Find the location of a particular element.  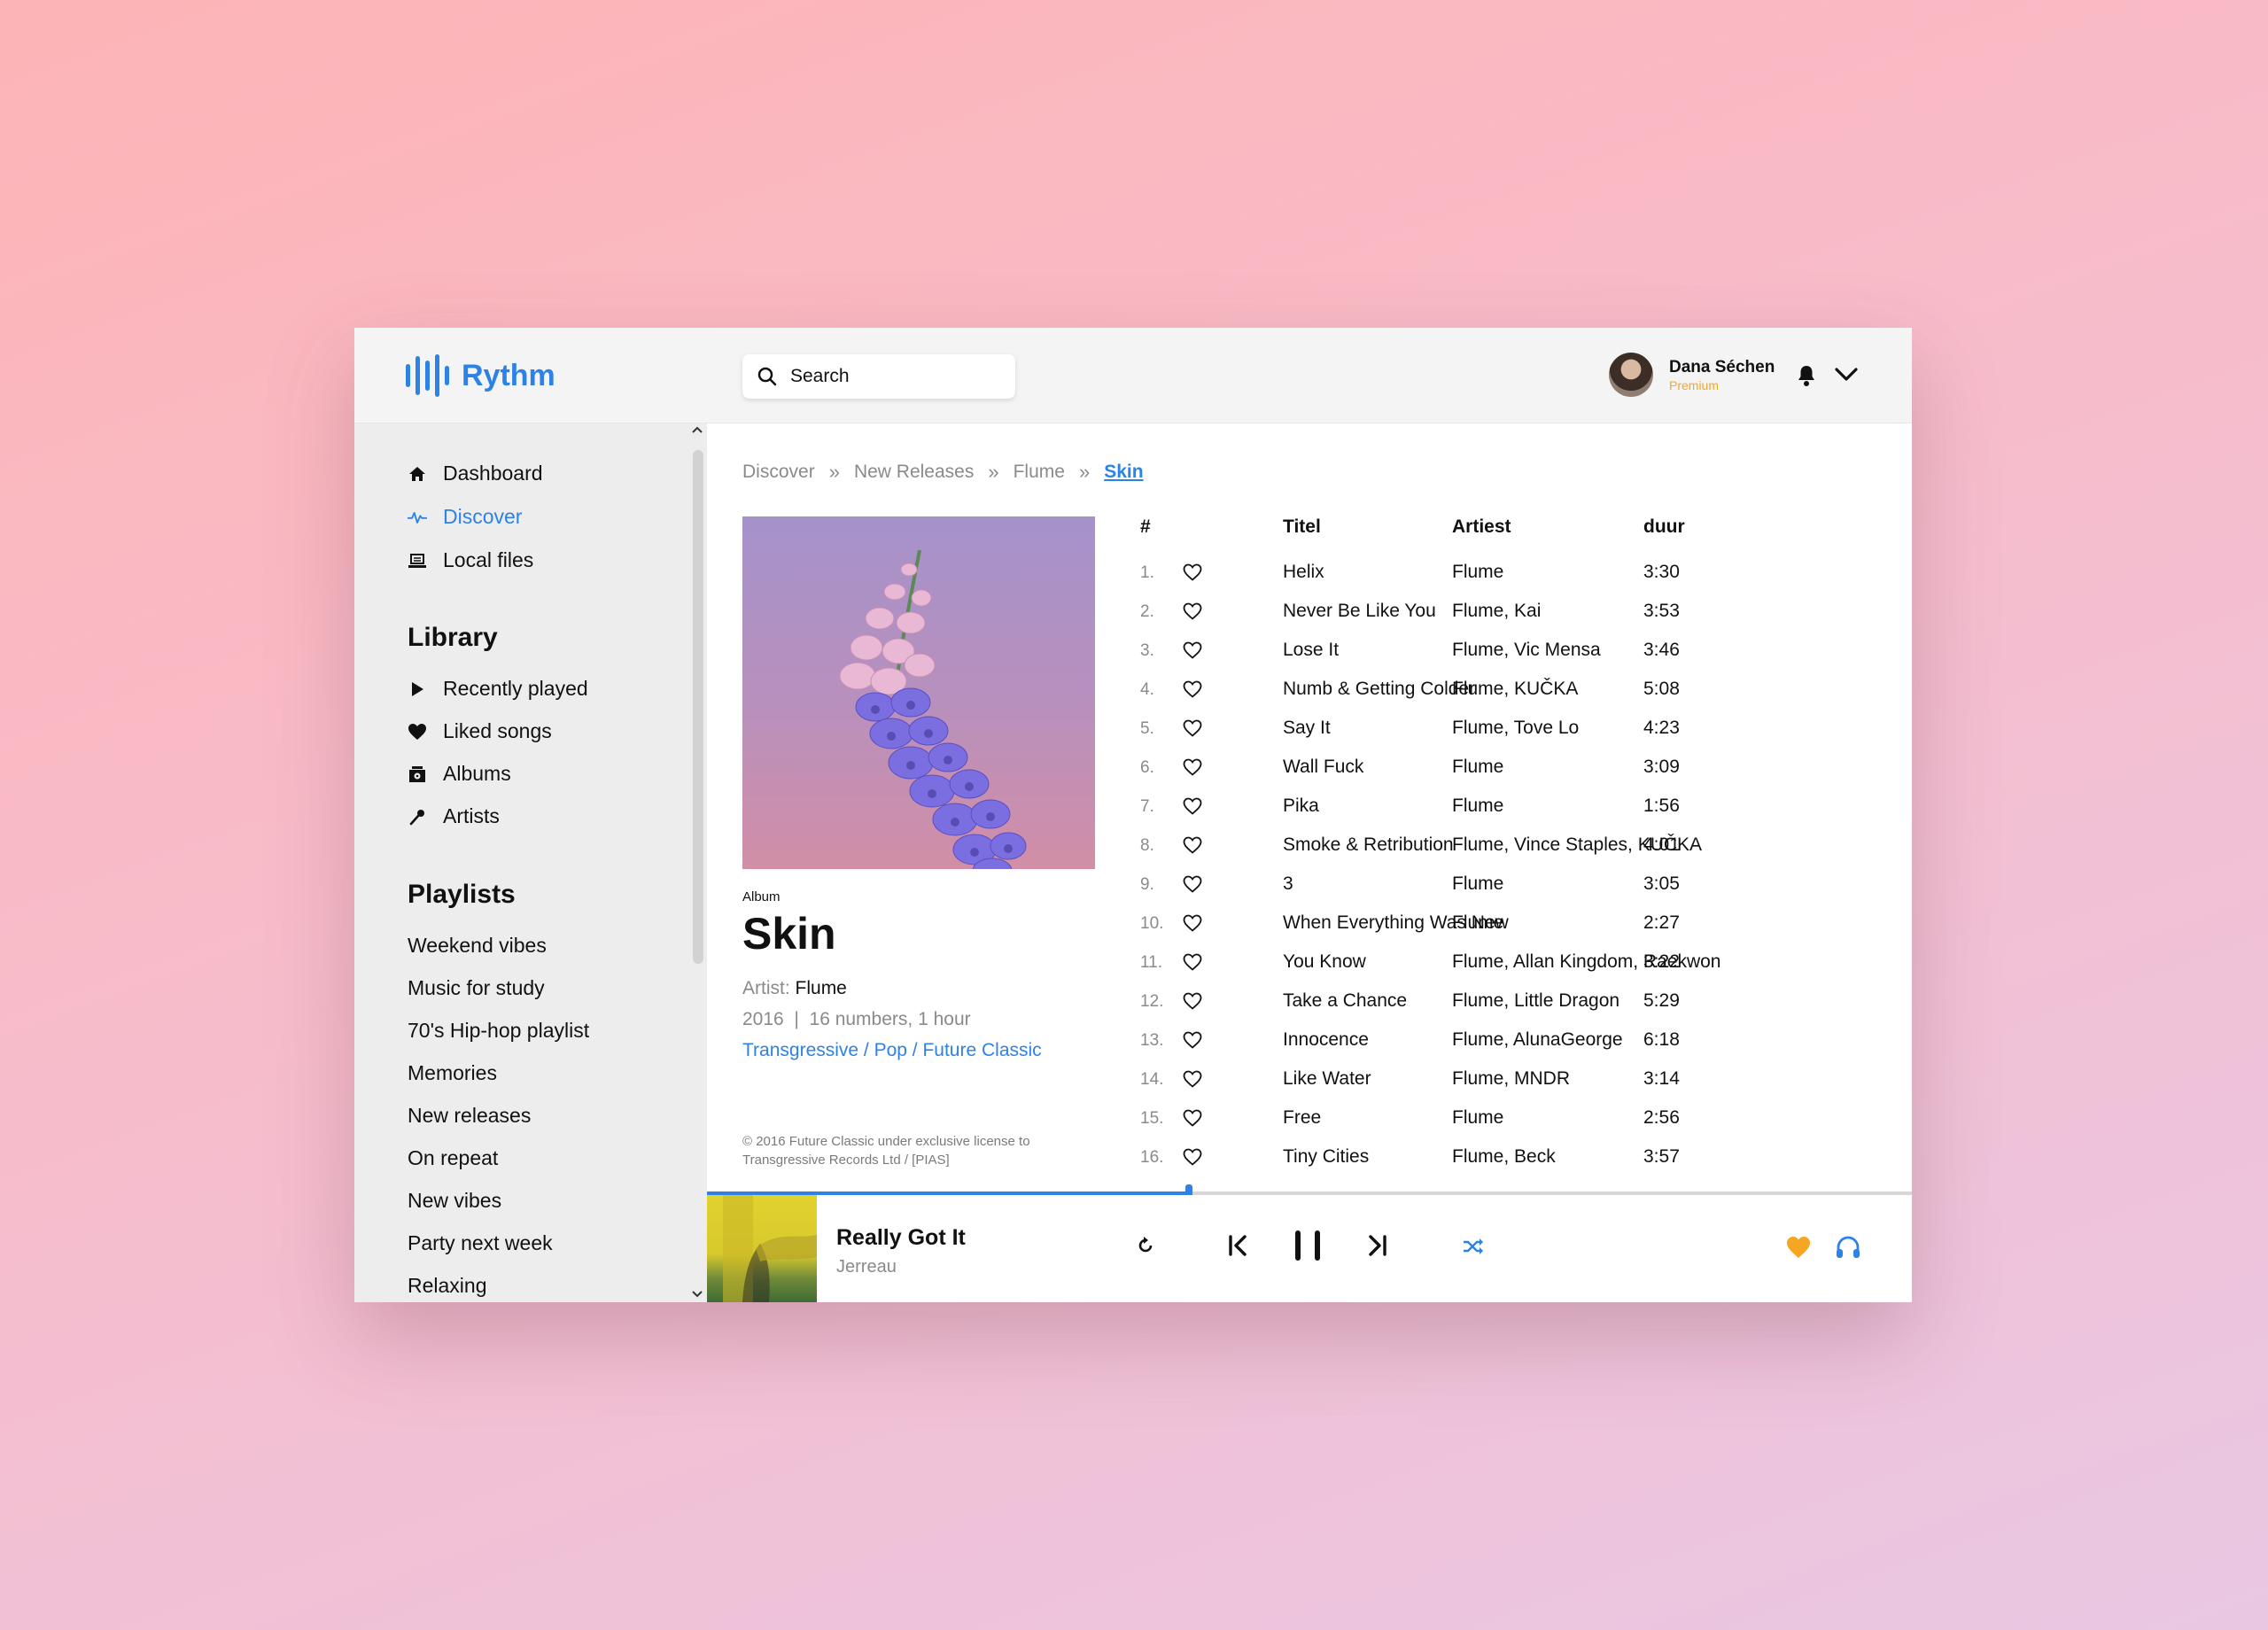

search-box is located at coordinates (878, 376).